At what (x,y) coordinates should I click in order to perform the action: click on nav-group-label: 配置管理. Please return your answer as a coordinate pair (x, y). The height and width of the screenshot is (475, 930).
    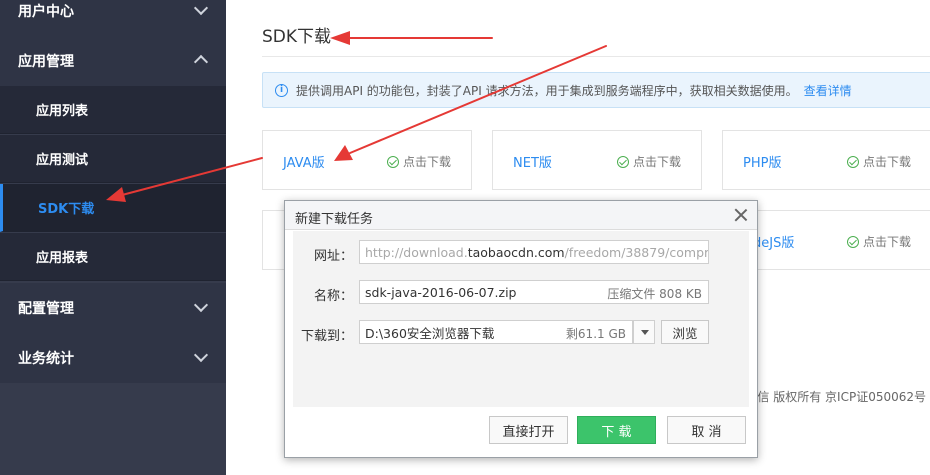
    Looking at the image, I should click on (46, 309).